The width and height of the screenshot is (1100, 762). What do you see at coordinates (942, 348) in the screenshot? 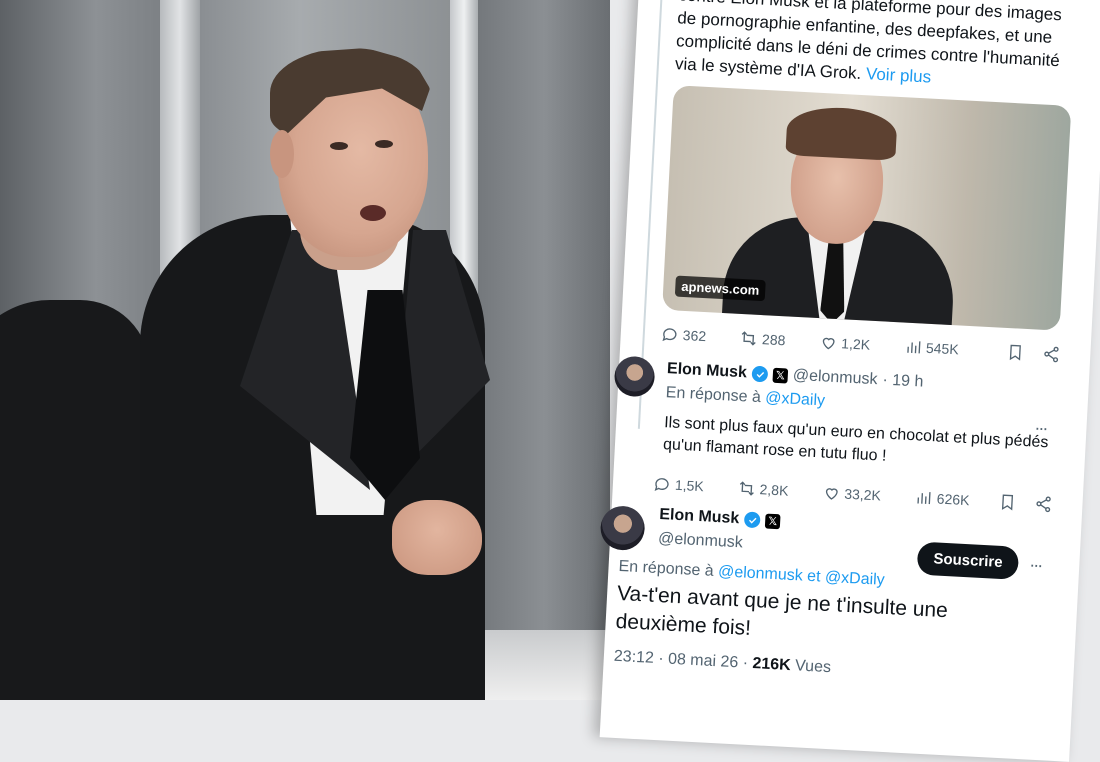
I see `views-count: 545K` at bounding box center [942, 348].